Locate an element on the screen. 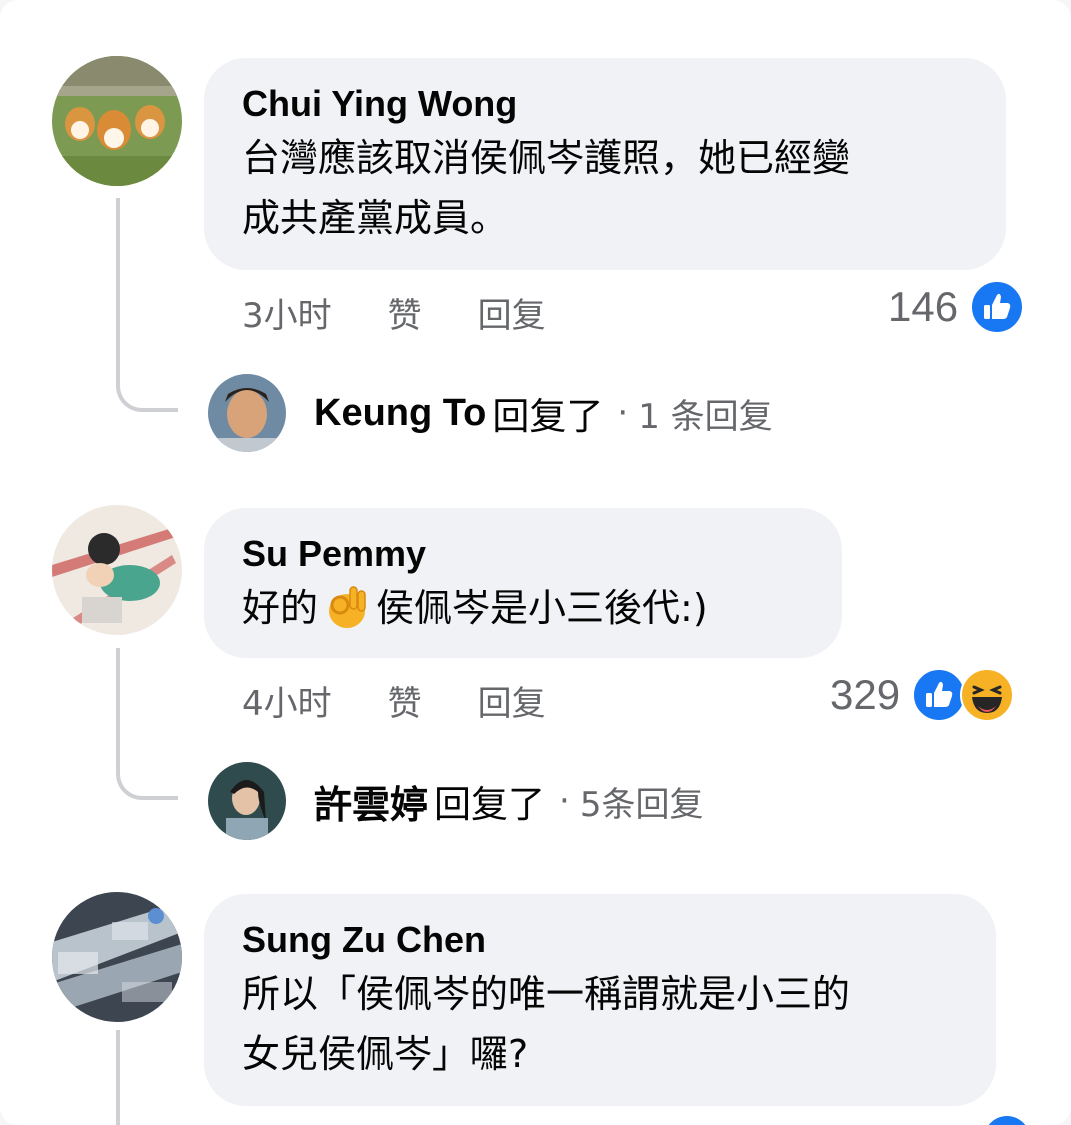 The width and height of the screenshot is (1071, 1125). comment-text: 台灣應該取消侯佩岑護照，她已經變 成共產黨成員。 is located at coordinates (605, 188).